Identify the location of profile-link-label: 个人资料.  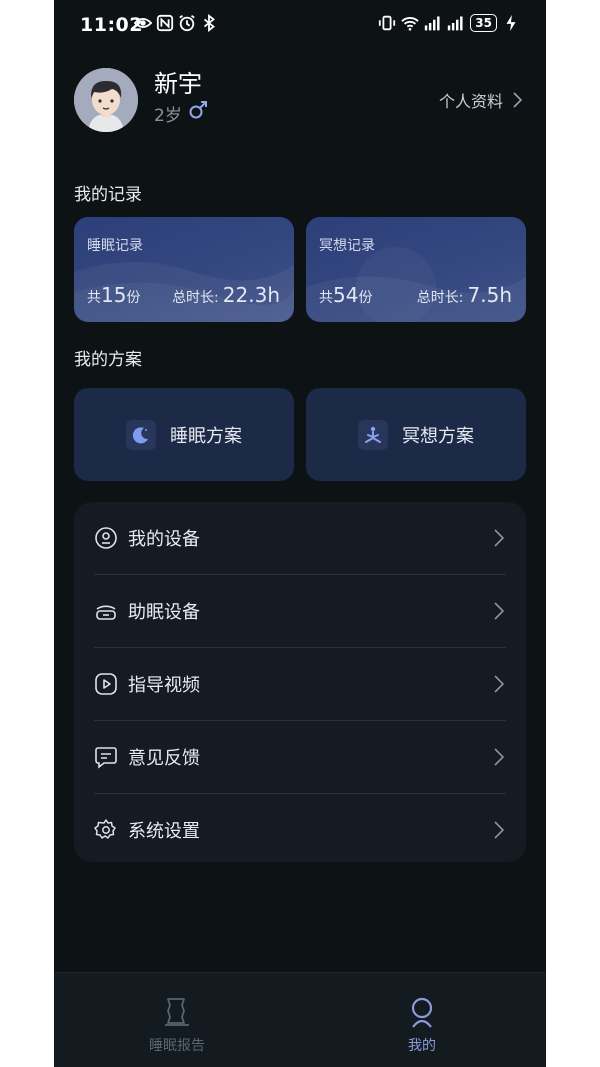
(470, 101).